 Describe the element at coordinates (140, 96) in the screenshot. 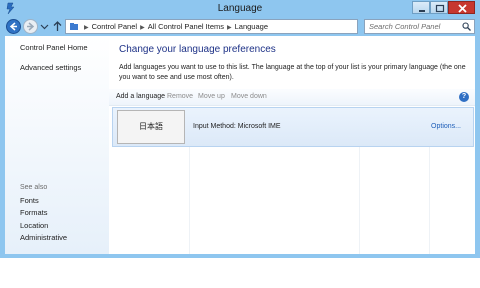

I see `add-language-button: Add a language` at that location.